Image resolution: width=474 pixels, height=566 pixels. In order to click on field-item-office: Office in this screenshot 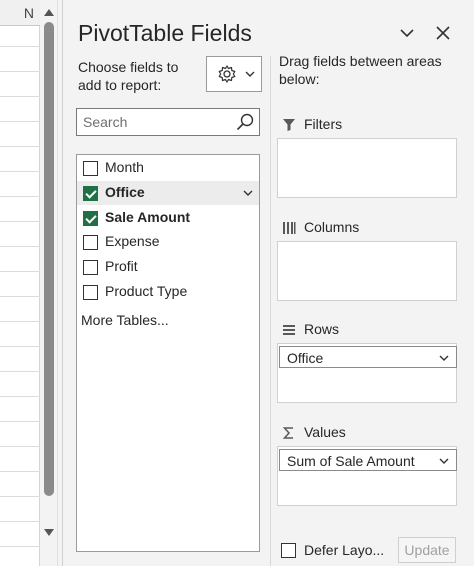, I will do `click(168, 193)`.